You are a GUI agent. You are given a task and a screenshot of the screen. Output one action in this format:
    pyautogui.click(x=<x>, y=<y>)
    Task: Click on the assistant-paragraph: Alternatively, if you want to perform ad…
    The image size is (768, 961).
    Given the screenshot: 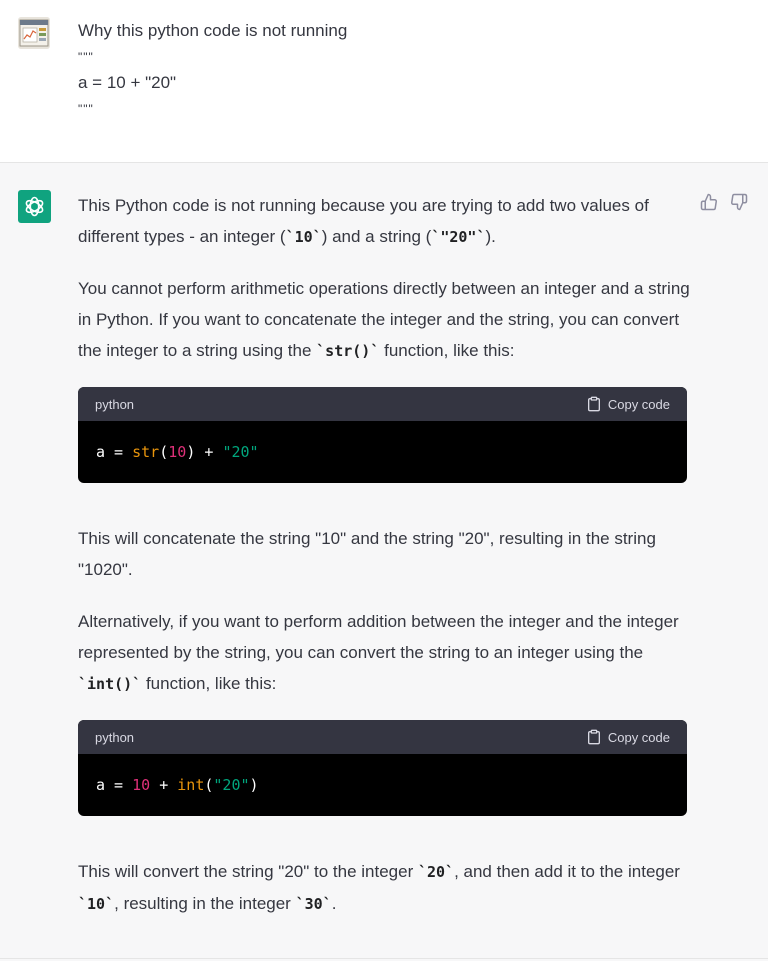 What is the action you would take?
    pyautogui.click(x=384, y=653)
    